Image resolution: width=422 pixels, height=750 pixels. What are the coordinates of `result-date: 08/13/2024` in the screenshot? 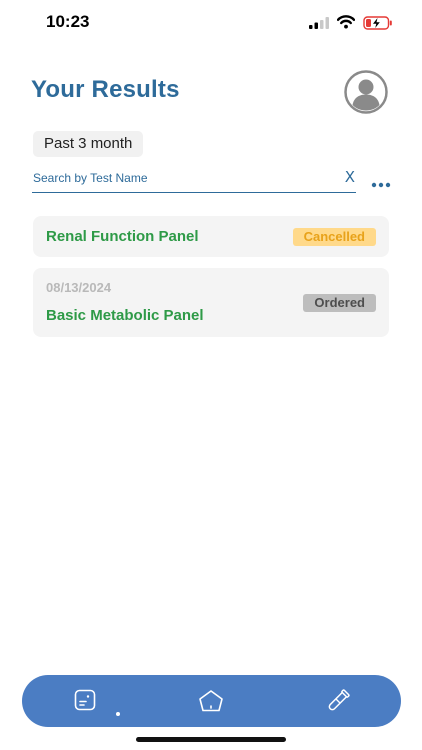 It's located at (79, 287).